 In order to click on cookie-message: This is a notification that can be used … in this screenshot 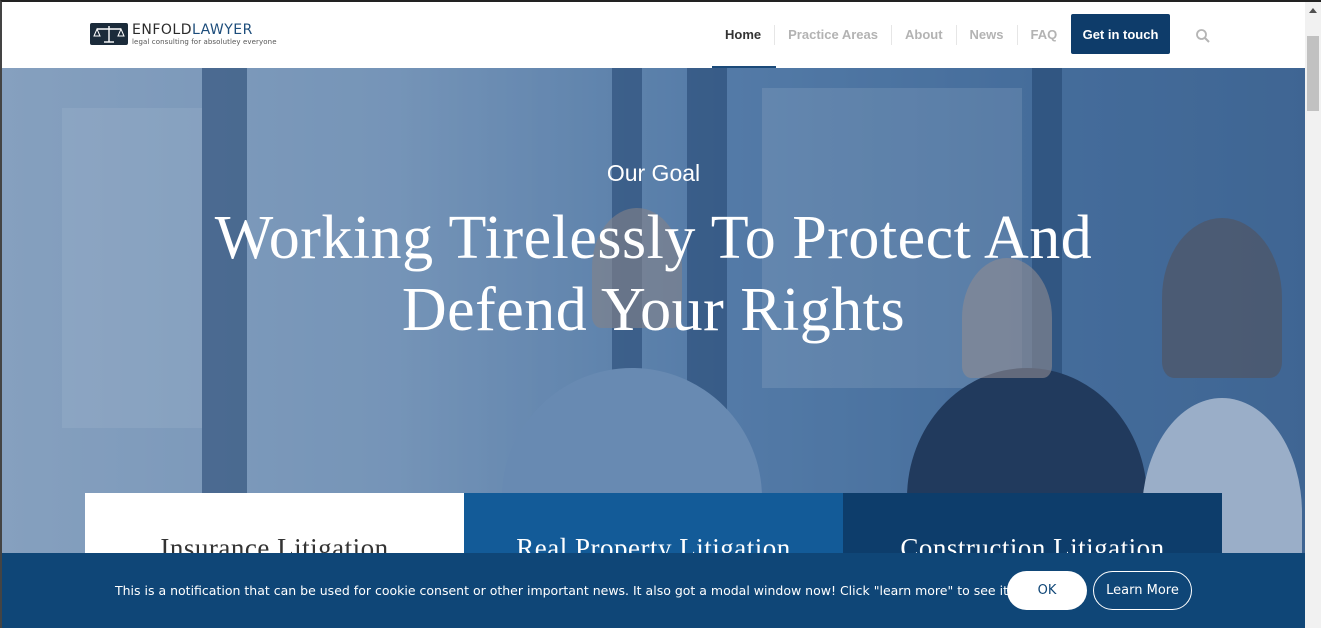, I will do `click(564, 590)`.